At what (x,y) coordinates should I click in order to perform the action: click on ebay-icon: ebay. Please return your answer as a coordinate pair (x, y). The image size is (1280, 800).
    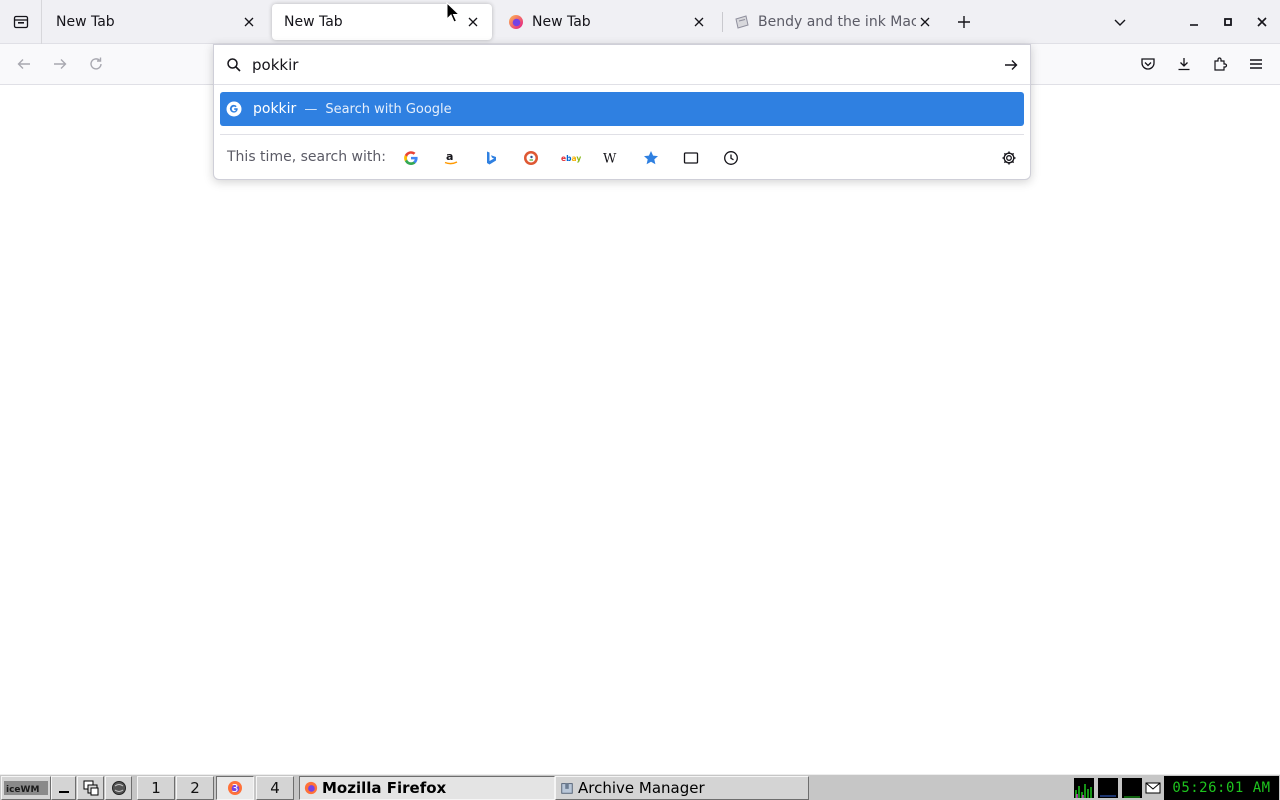
    Looking at the image, I should click on (571, 158).